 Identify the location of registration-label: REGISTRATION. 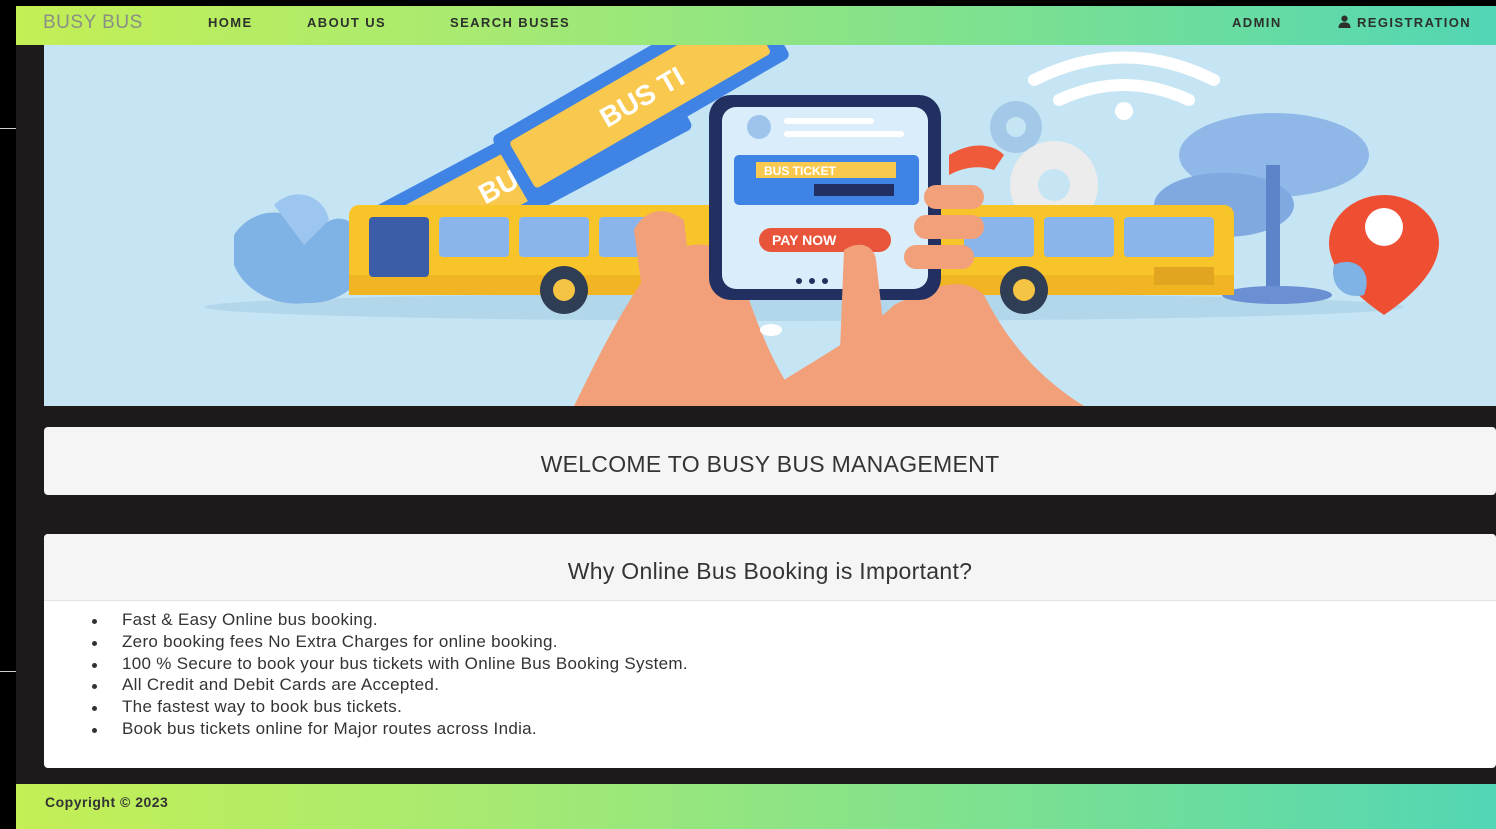
(1414, 22).